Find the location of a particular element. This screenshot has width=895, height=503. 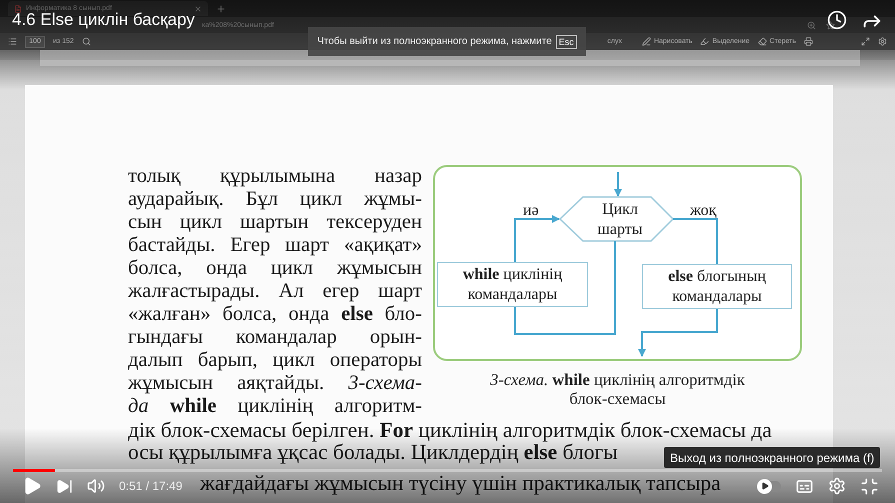

paragraph-line: да while циклінің алгоритм- is located at coordinates (275, 406).